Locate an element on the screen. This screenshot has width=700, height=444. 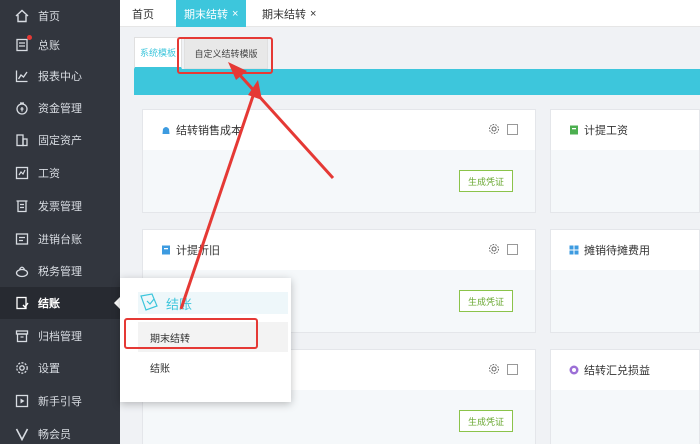
tab-bar: 首页 期末结转 × 期末结转 × is located at coordinates (410, 13).